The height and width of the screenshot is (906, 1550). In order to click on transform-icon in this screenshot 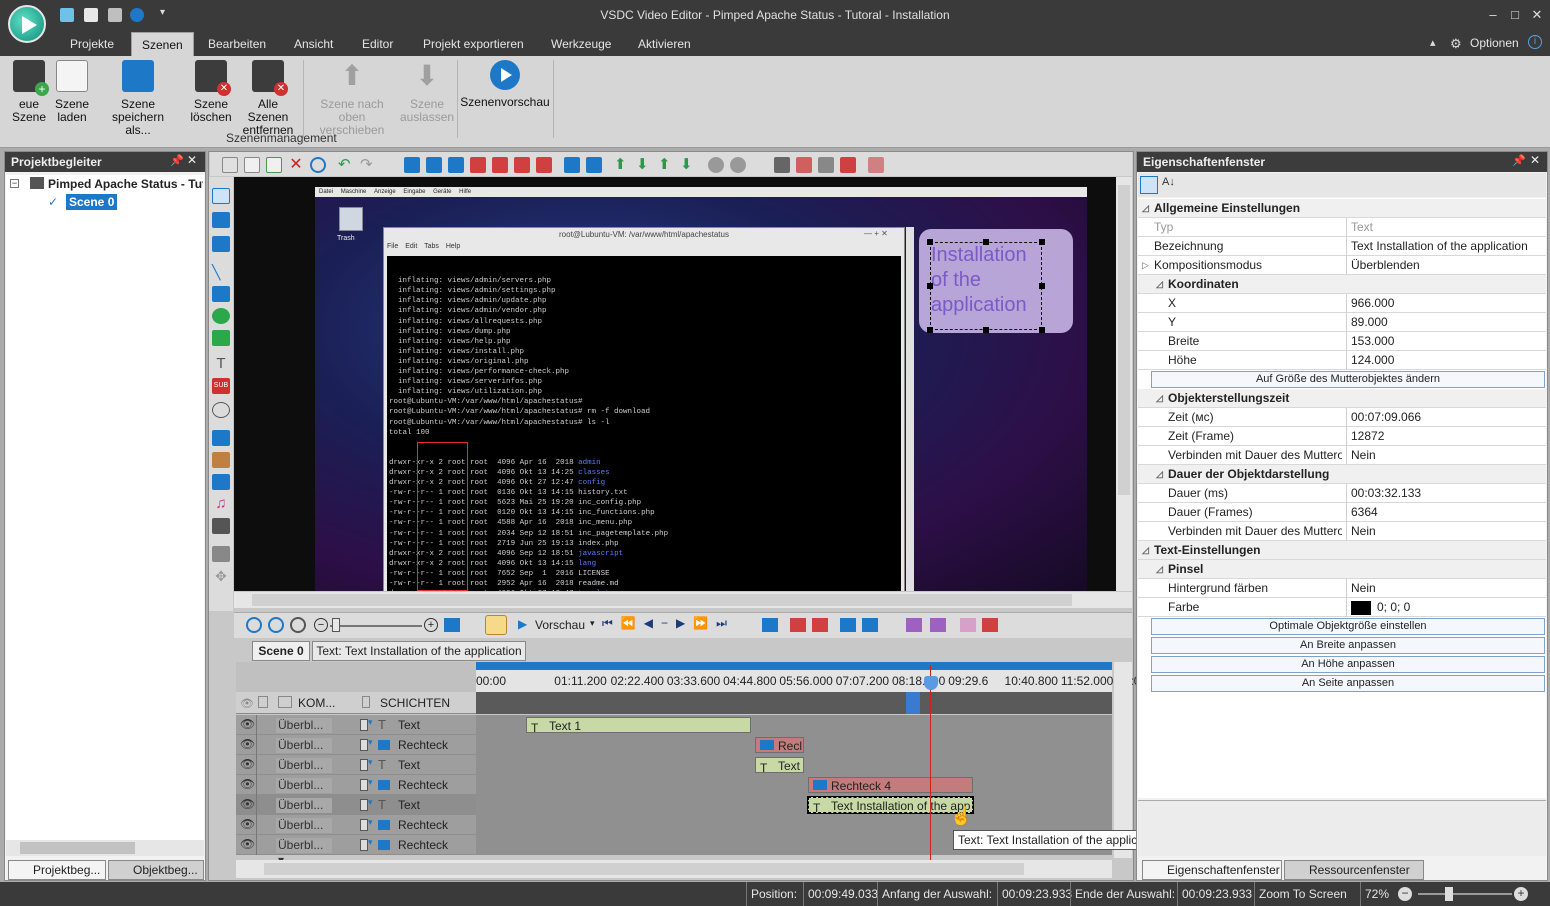, I will do `click(876, 165)`.